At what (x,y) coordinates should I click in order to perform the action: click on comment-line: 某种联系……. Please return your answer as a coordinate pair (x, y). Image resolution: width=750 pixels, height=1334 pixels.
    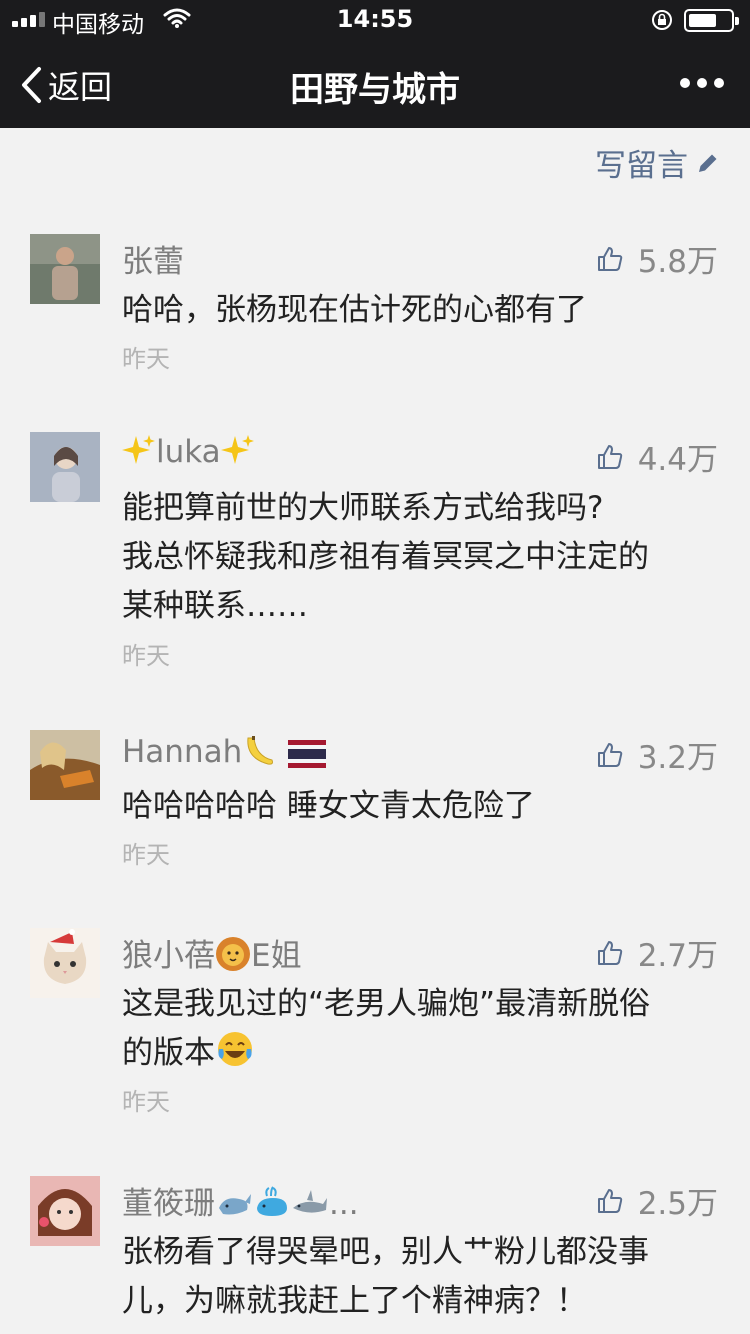
    Looking at the image, I should click on (215, 606).